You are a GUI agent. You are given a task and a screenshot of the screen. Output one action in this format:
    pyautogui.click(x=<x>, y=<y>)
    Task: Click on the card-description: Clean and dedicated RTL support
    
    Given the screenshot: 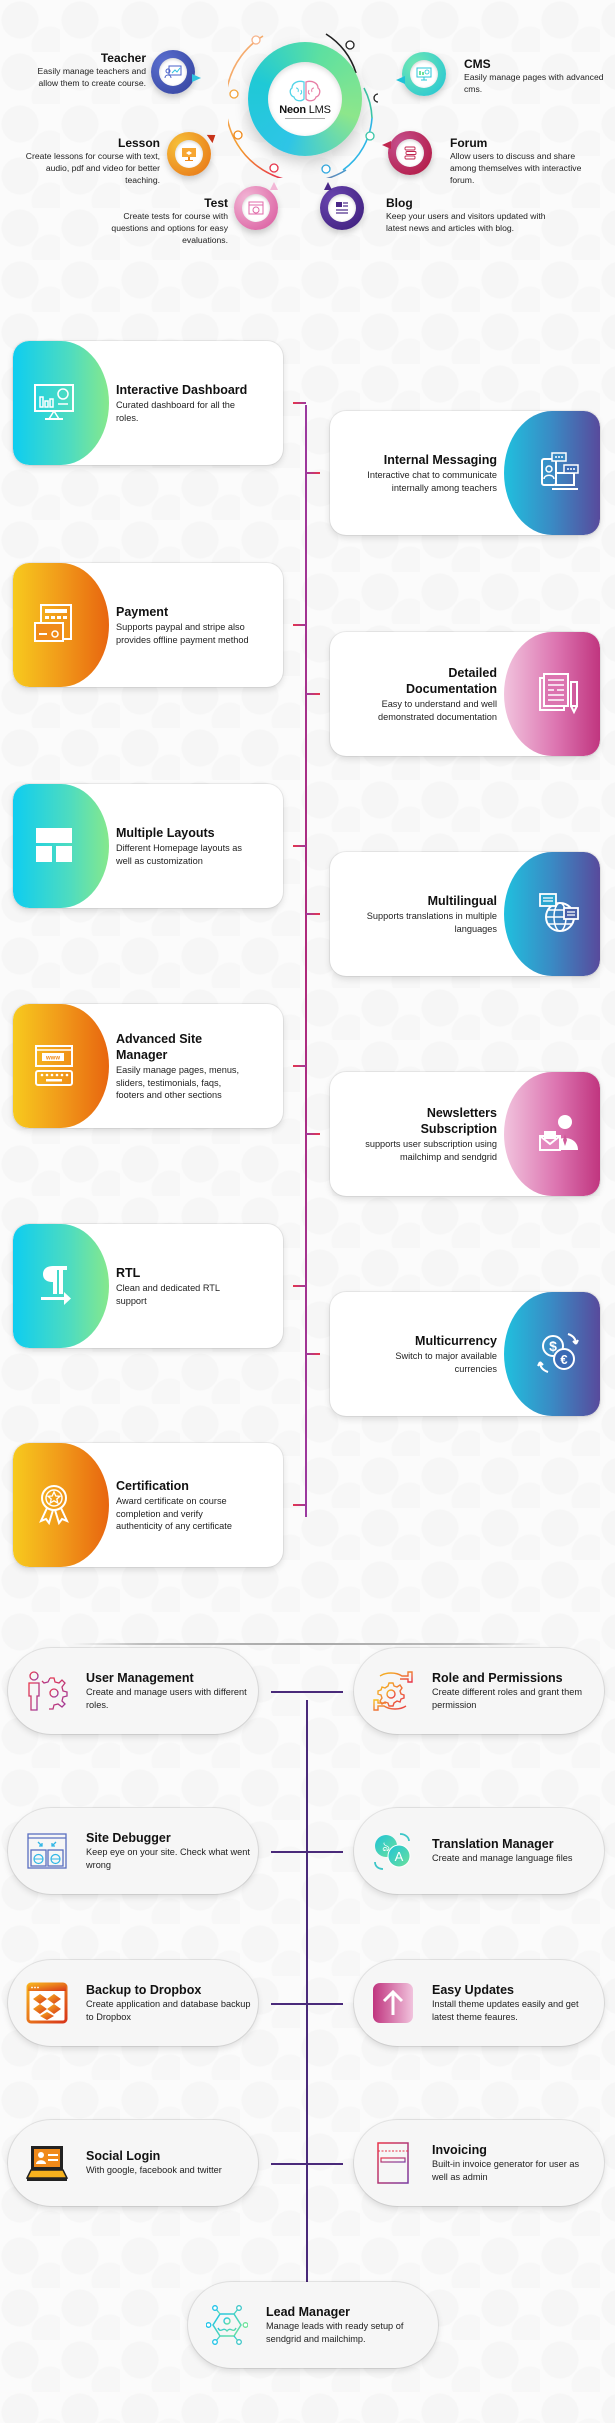 What is the action you would take?
    pyautogui.click(x=168, y=1294)
    